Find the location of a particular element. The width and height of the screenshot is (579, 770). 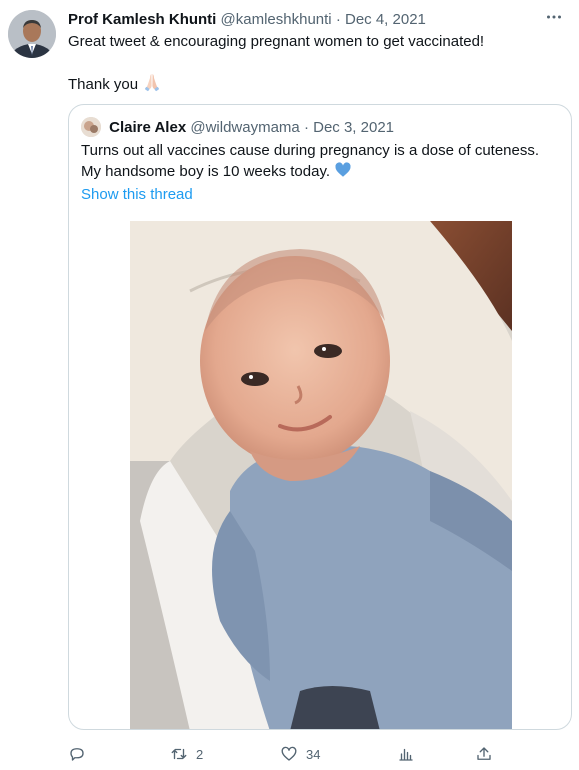

quoted-author-avatar is located at coordinates (91, 127).